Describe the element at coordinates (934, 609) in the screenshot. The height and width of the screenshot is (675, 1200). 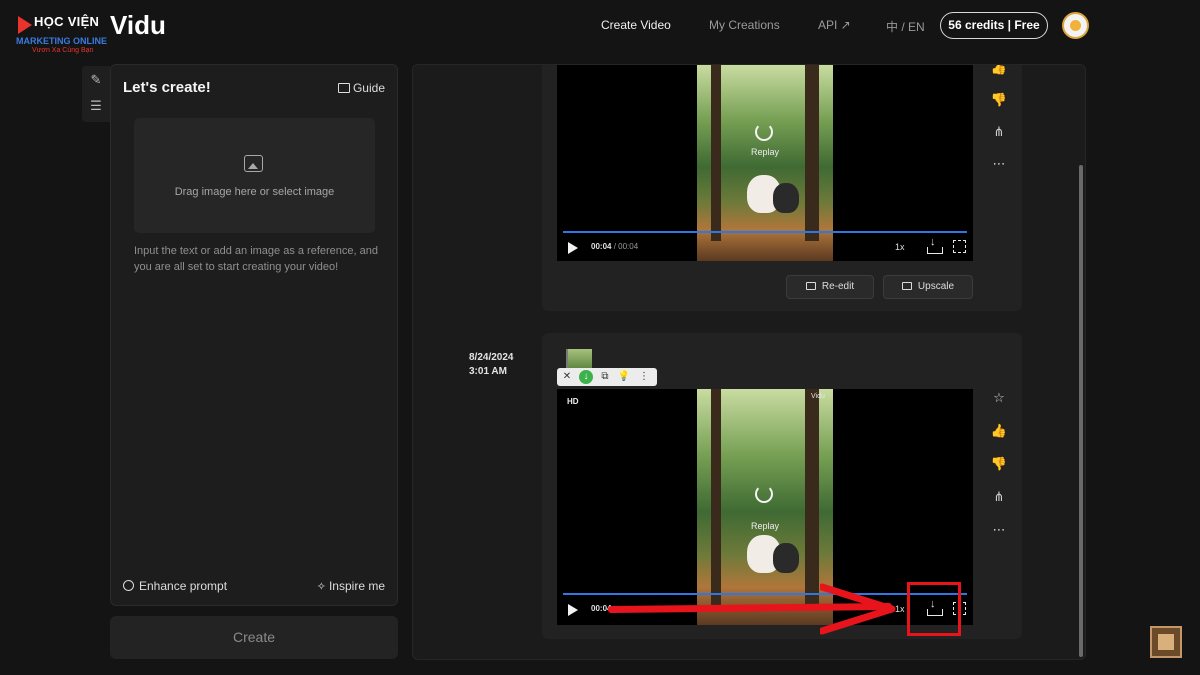
I see `annotation-highlight-box` at that location.